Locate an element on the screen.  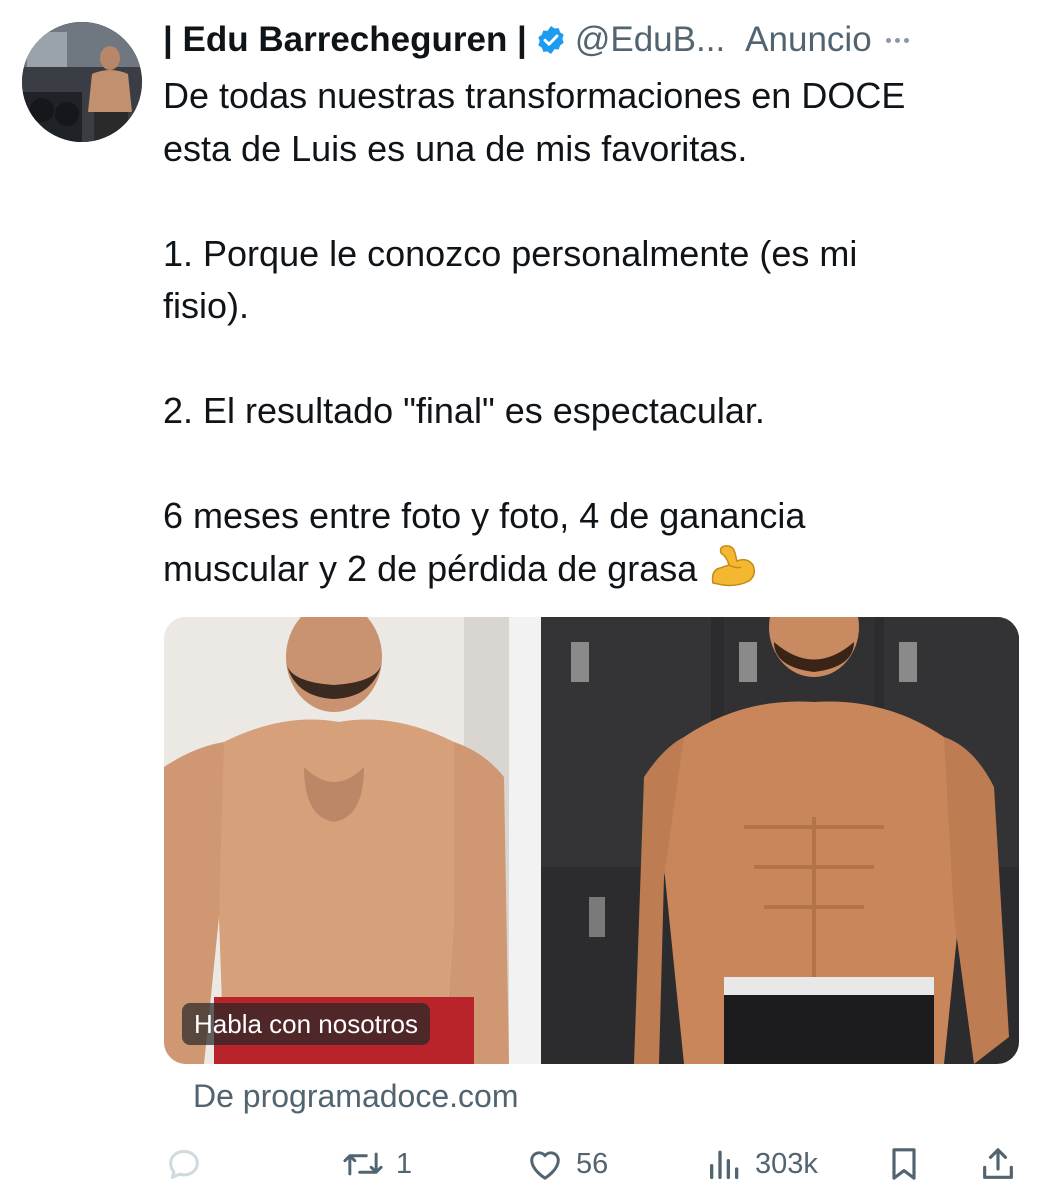
heart-icon is located at coordinates (545, 1165).